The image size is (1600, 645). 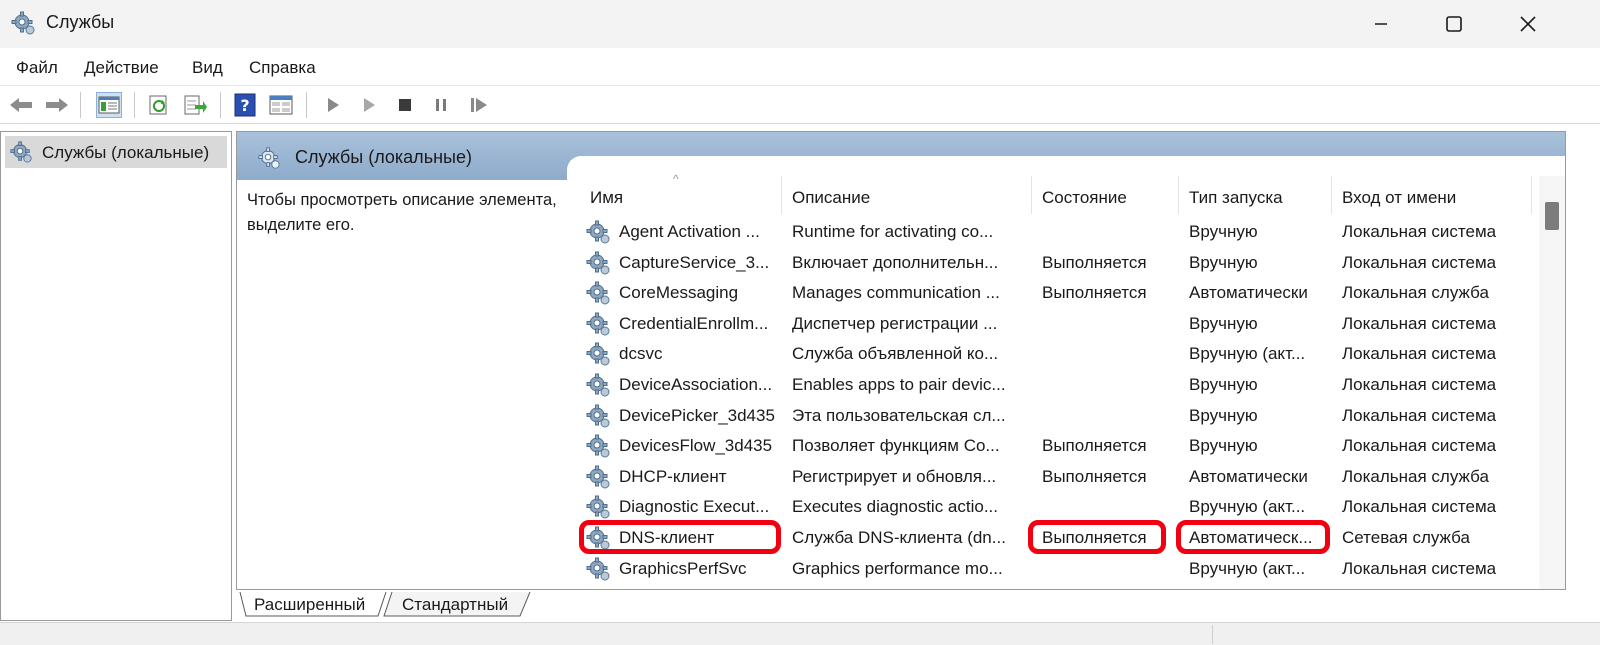 I want to click on cell-logon-as: Локальная служба, so click(x=1415, y=293).